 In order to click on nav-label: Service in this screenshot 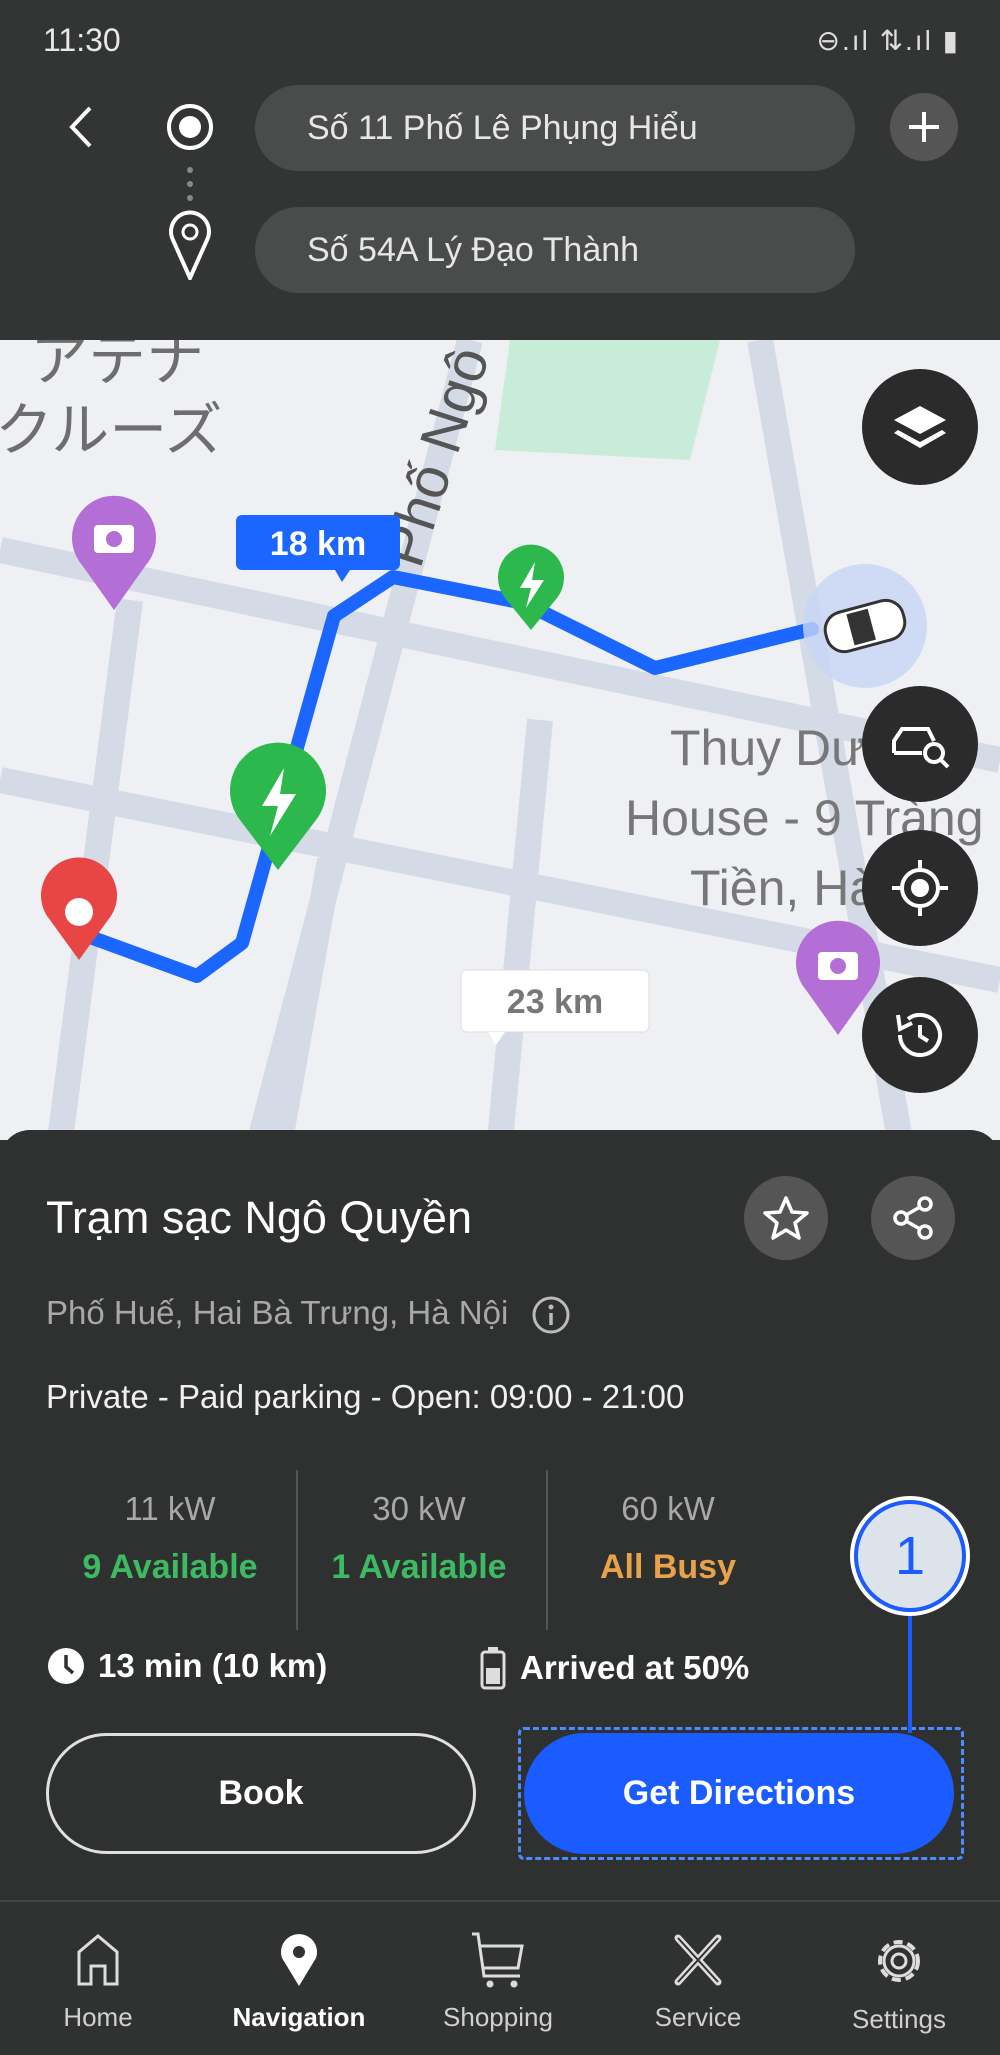, I will do `click(698, 2017)`.